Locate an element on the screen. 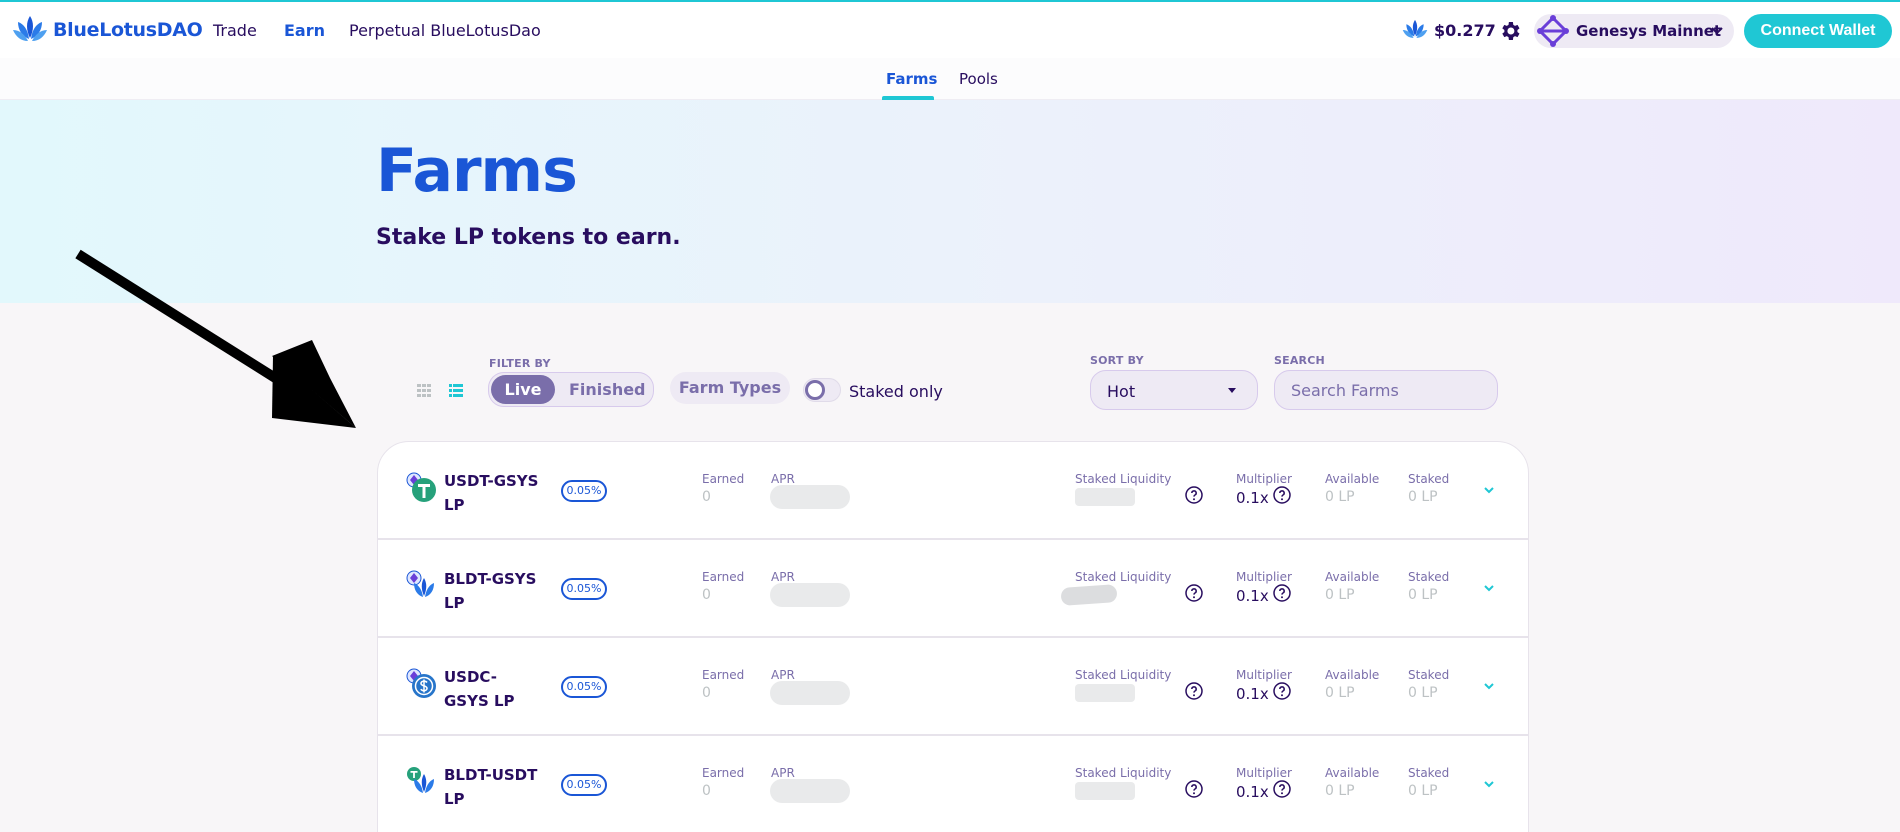 The height and width of the screenshot is (832, 1900). farm-pair-name: USDC-GSYS LP is located at coordinates (479, 689).